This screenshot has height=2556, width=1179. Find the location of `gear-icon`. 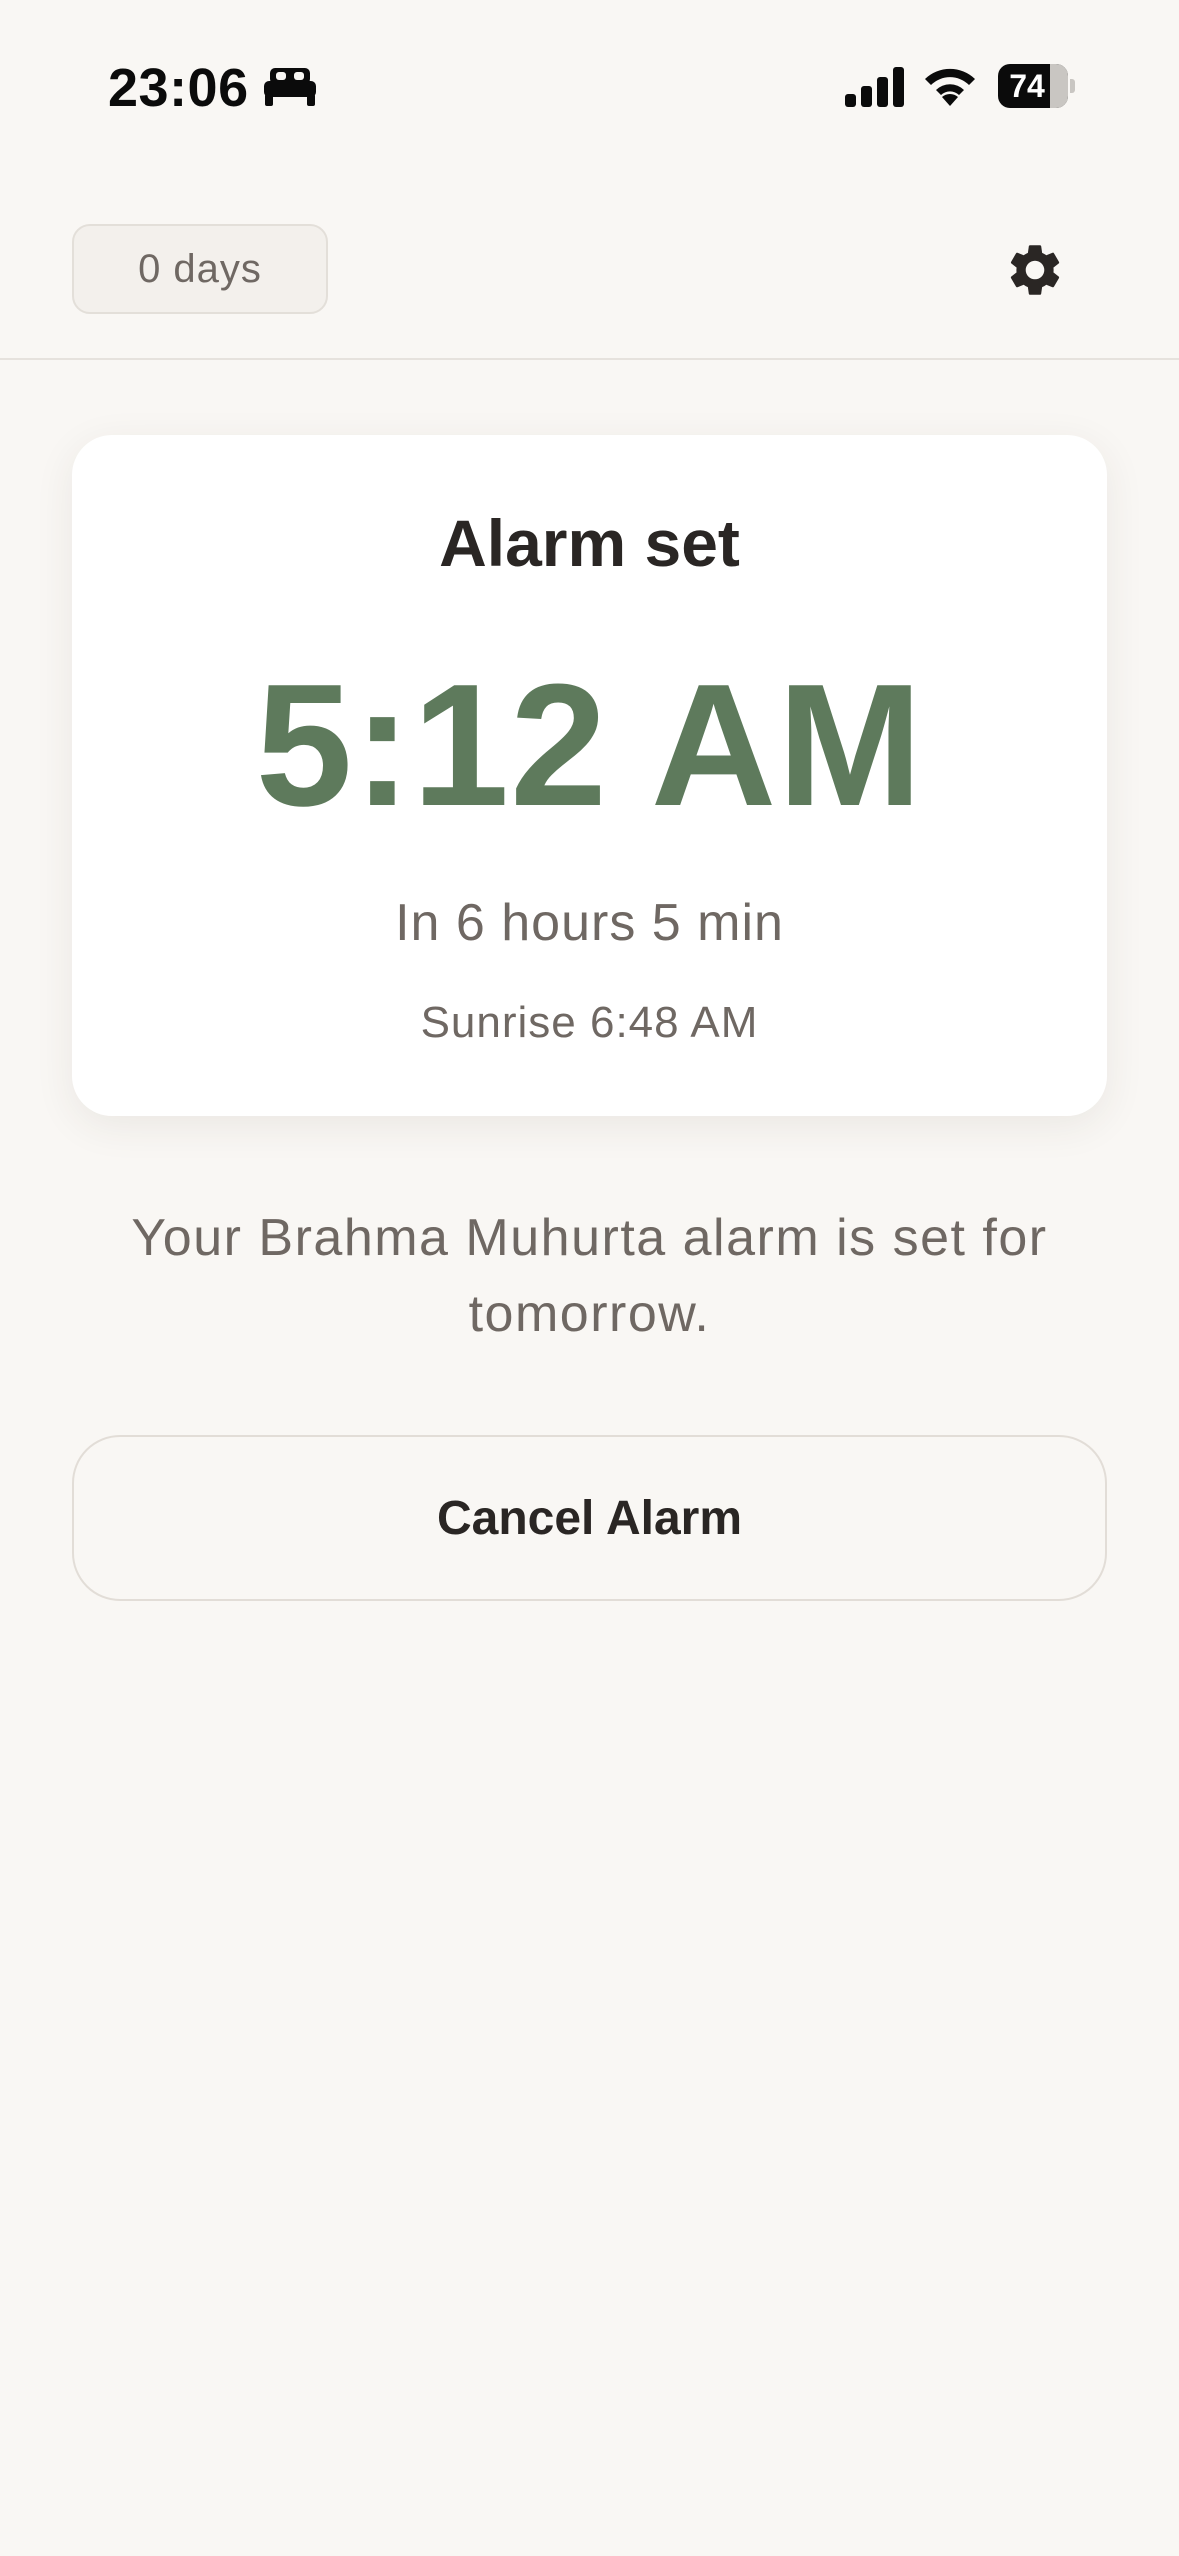

gear-icon is located at coordinates (1035, 270).